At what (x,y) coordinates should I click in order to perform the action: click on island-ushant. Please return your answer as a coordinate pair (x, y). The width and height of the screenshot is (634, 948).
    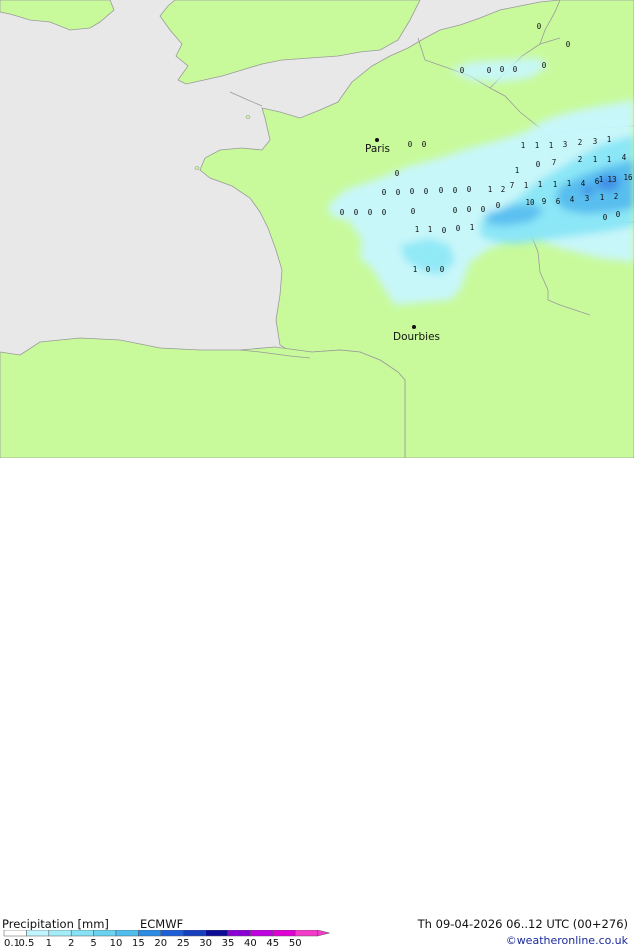
    Looking at the image, I should click on (197, 168).